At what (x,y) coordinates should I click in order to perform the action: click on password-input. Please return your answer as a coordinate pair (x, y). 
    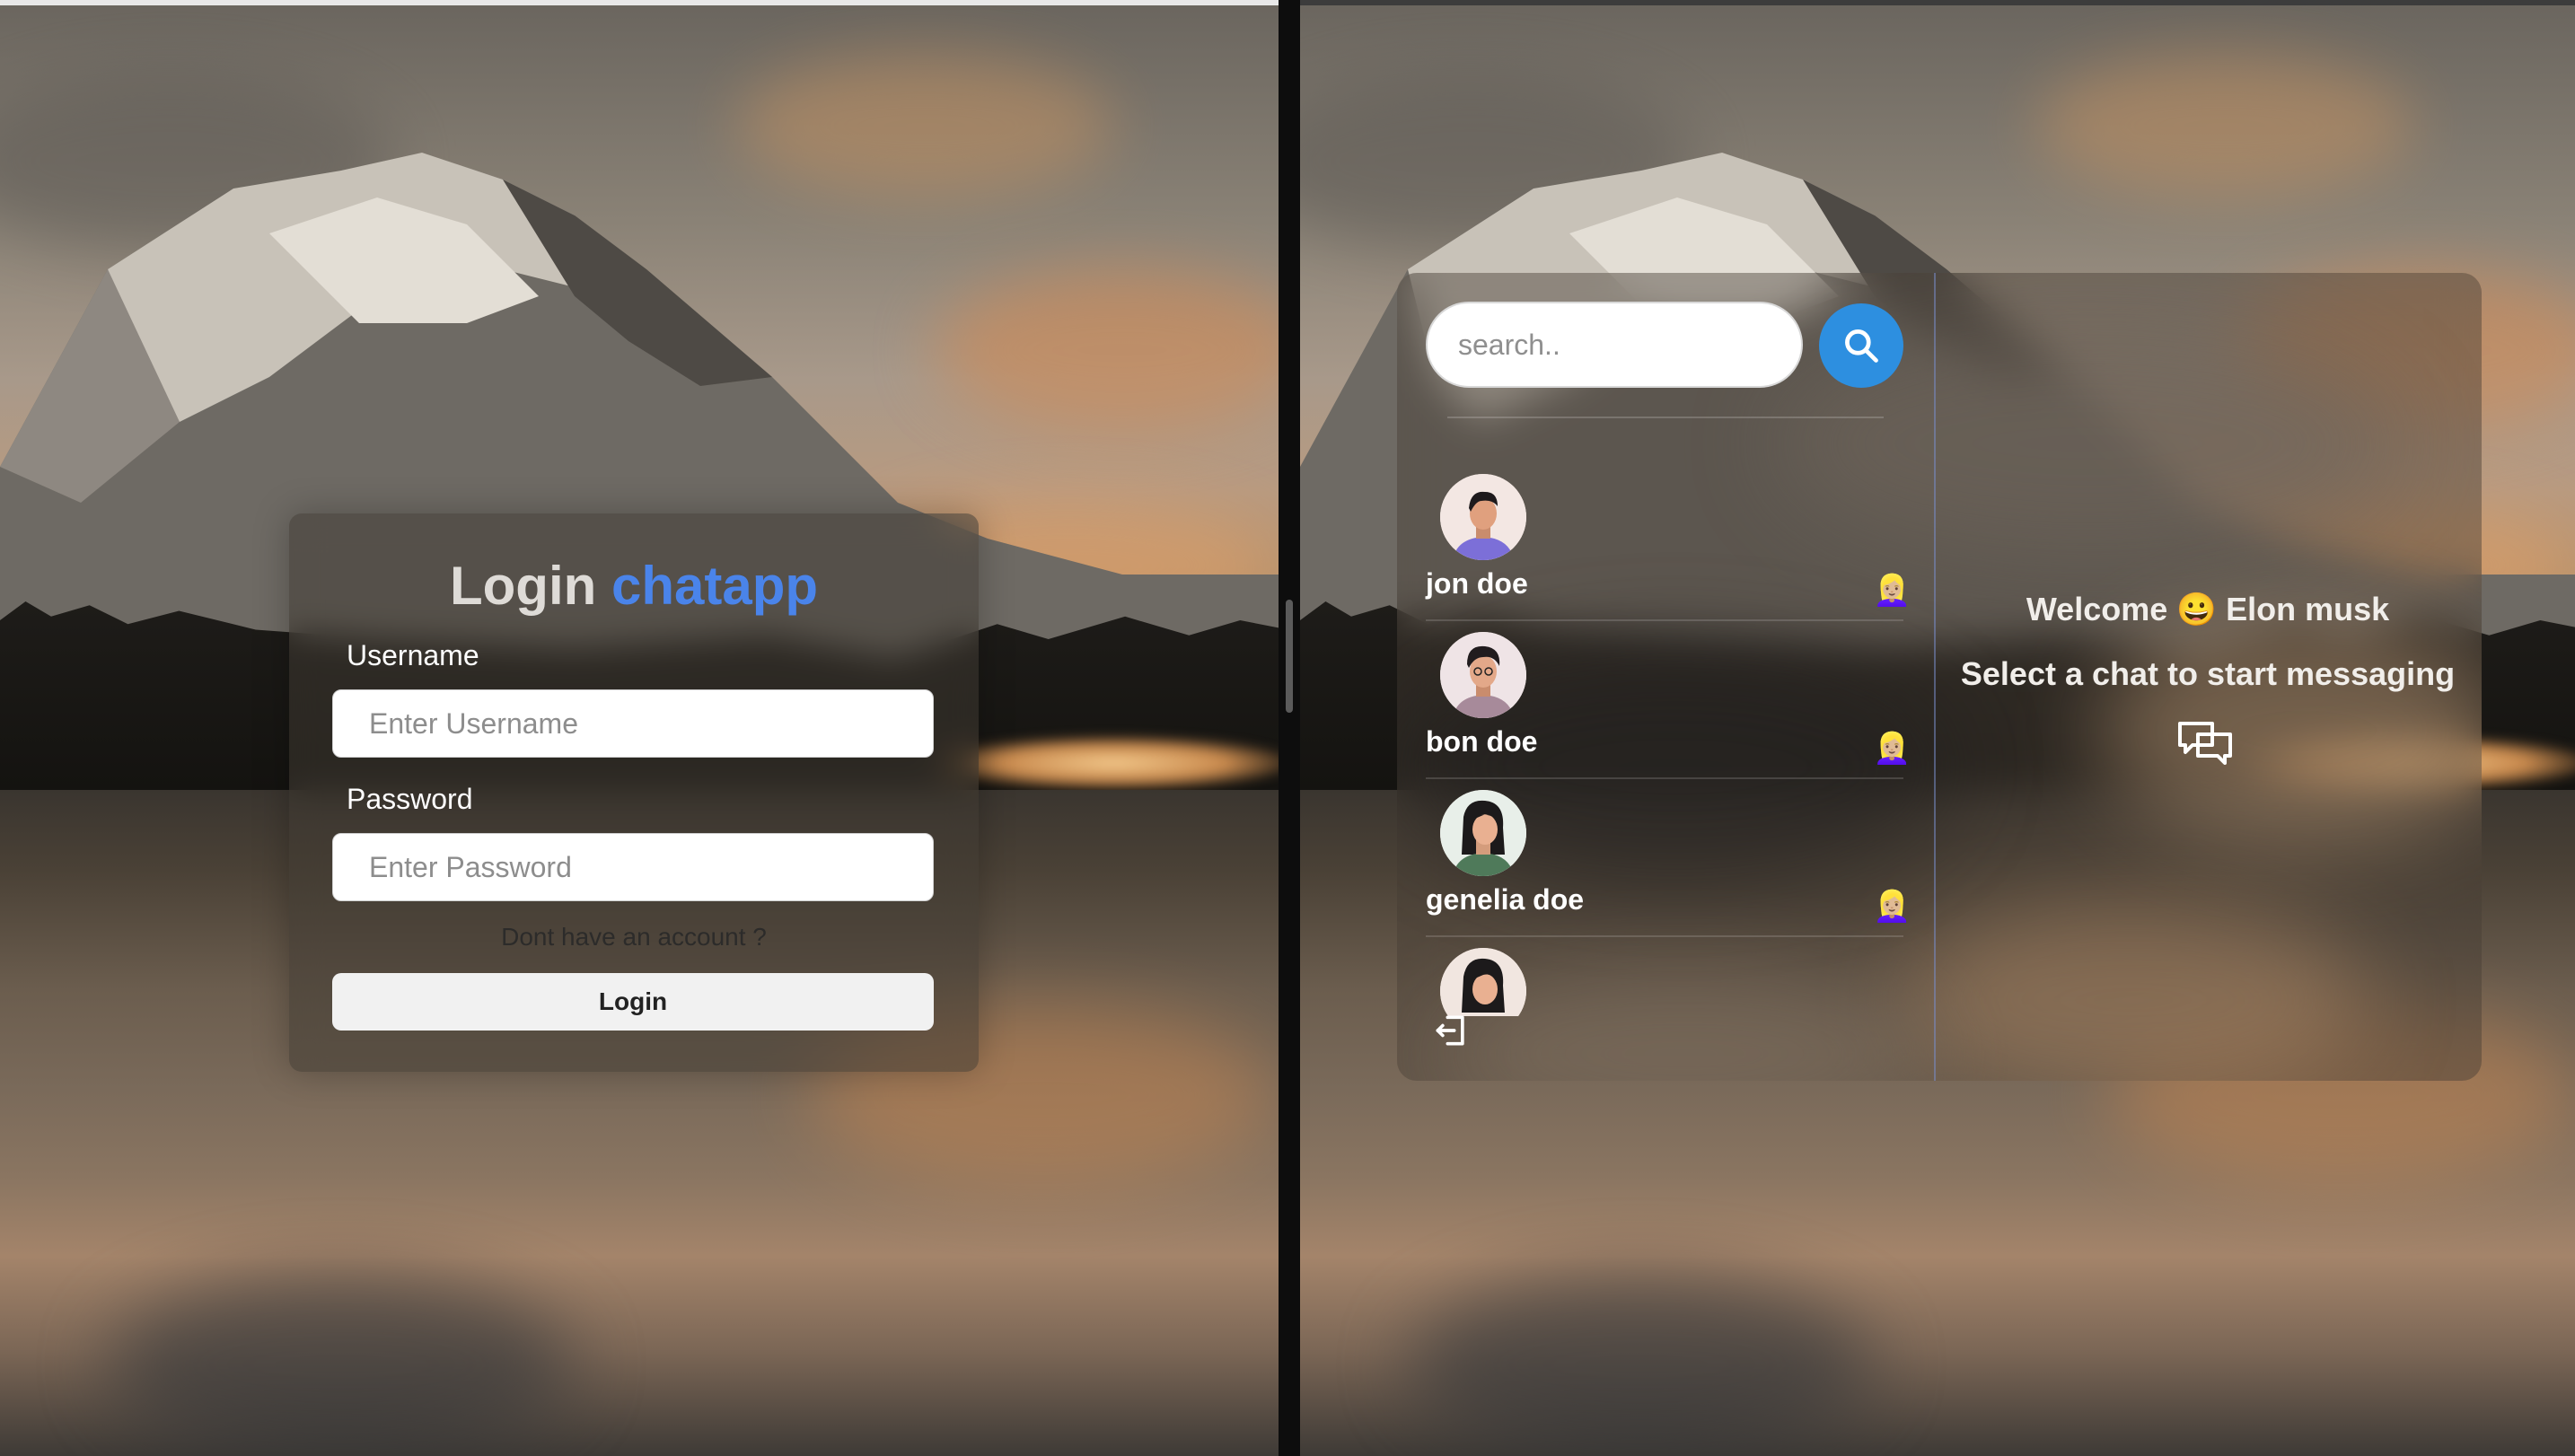
    Looking at the image, I should click on (633, 867).